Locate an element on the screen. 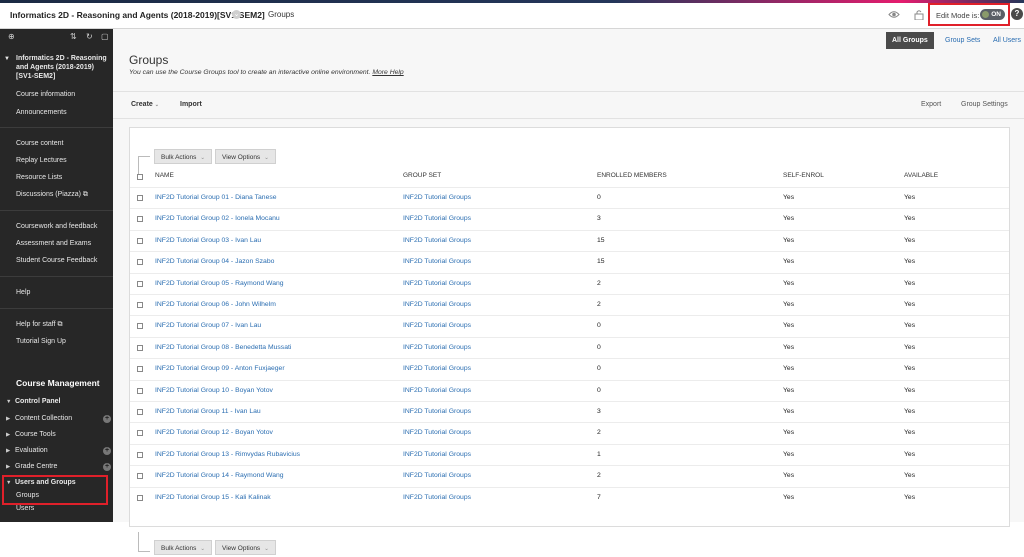 The image size is (1024, 557). select-all-checkbox is located at coordinates (140, 177).